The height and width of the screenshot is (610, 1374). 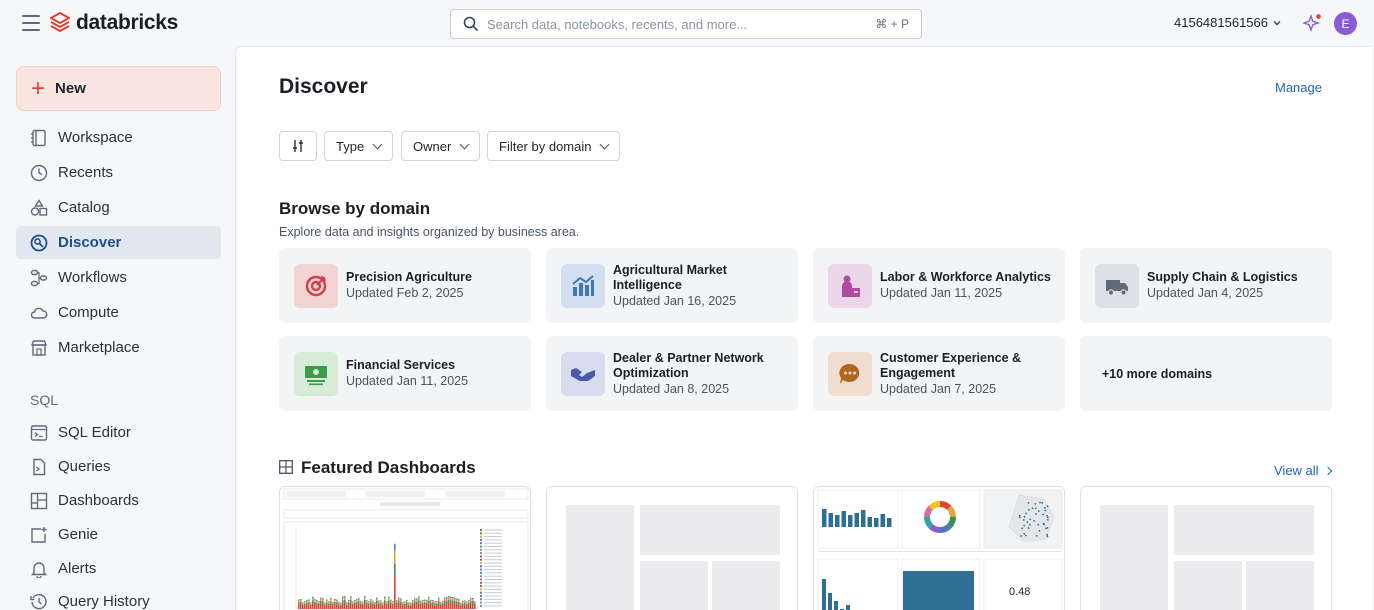 I want to click on type-filter-dropdown: Type, so click(x=359, y=146).